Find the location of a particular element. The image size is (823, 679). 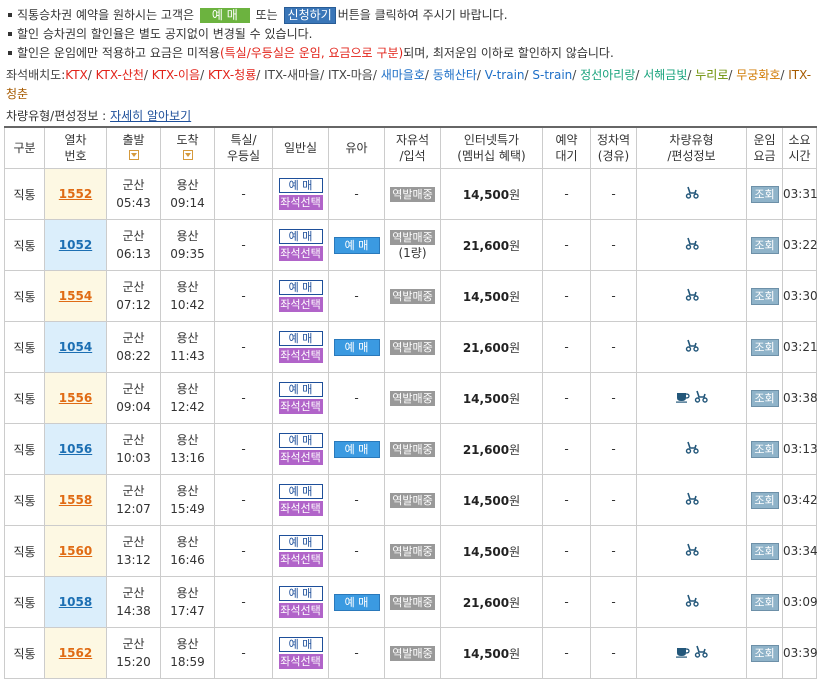

train-no-link: 1560 is located at coordinates (75, 551).